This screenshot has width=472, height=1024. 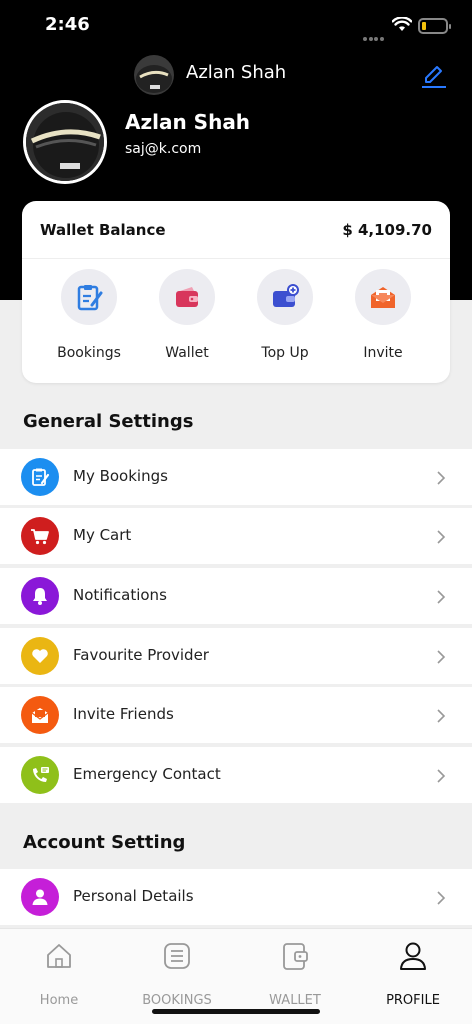 I want to click on list-item-invite-friends: Invite Friends, so click(x=236, y=715).